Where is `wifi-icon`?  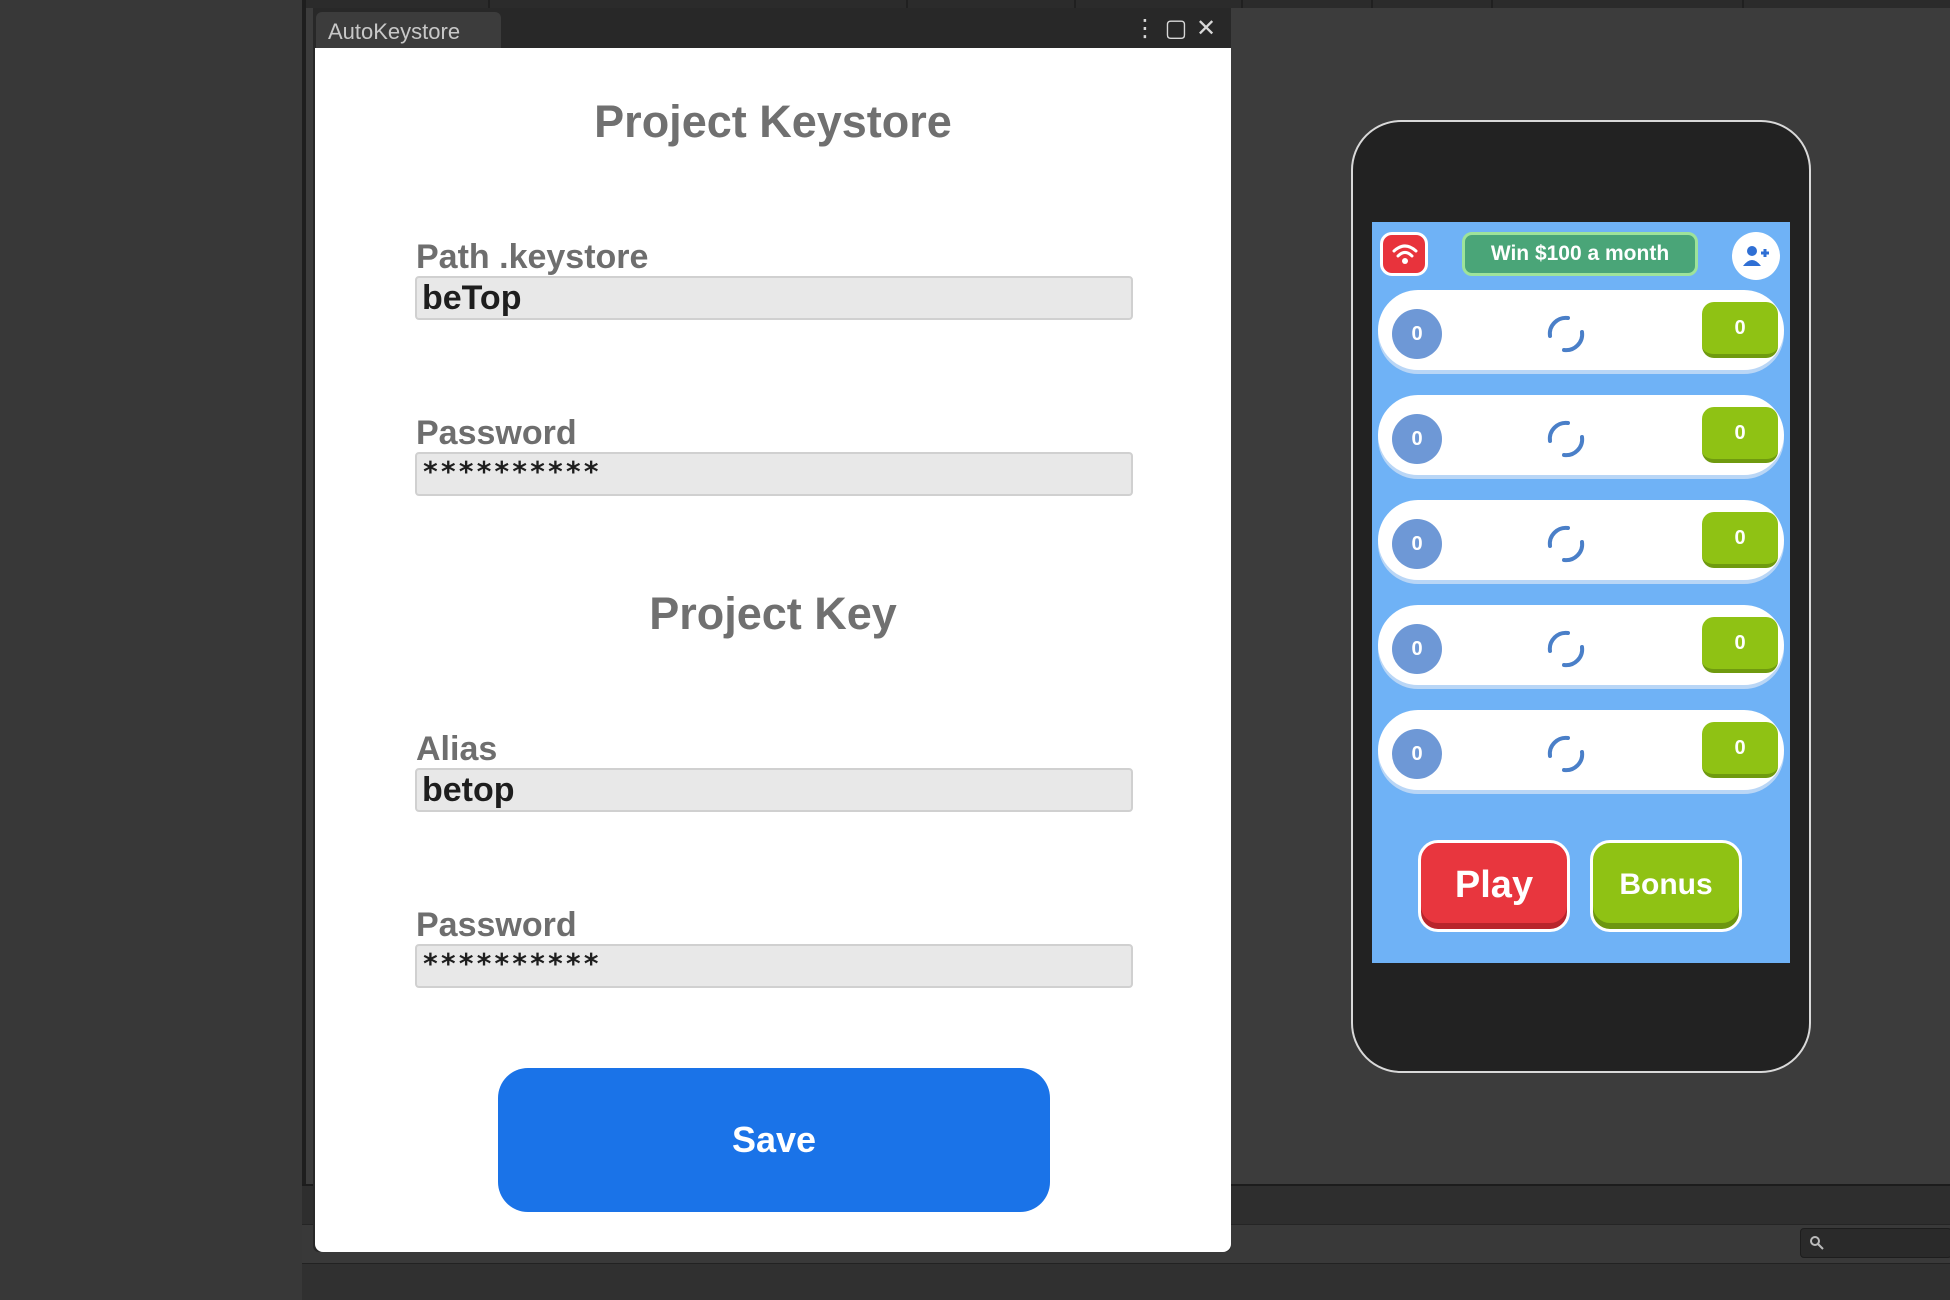
wifi-icon is located at coordinates (1405, 254).